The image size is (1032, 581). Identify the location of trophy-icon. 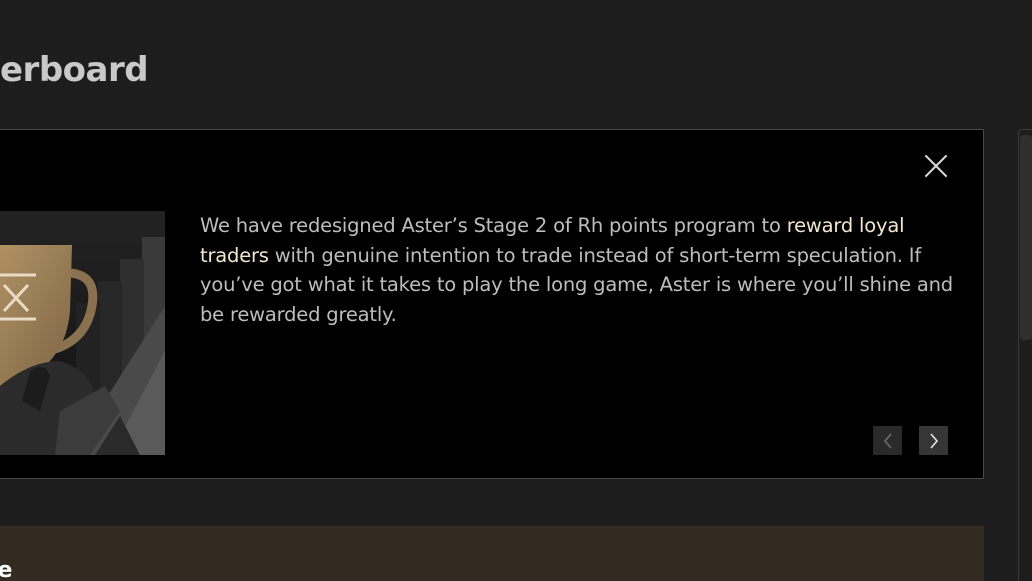
(82, 333).